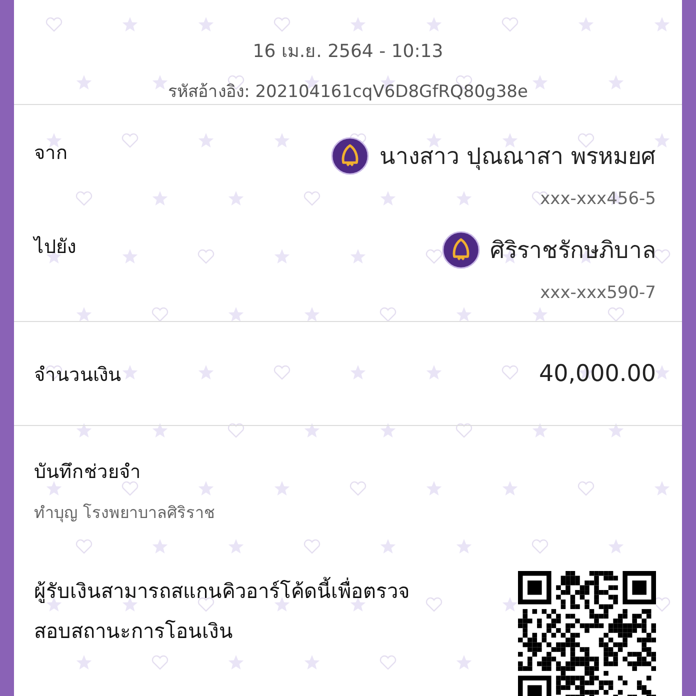 The height and width of the screenshot is (696, 696). Describe the element at coordinates (77, 375) in the screenshot. I see `field-label: จำนวนเงิน` at that location.